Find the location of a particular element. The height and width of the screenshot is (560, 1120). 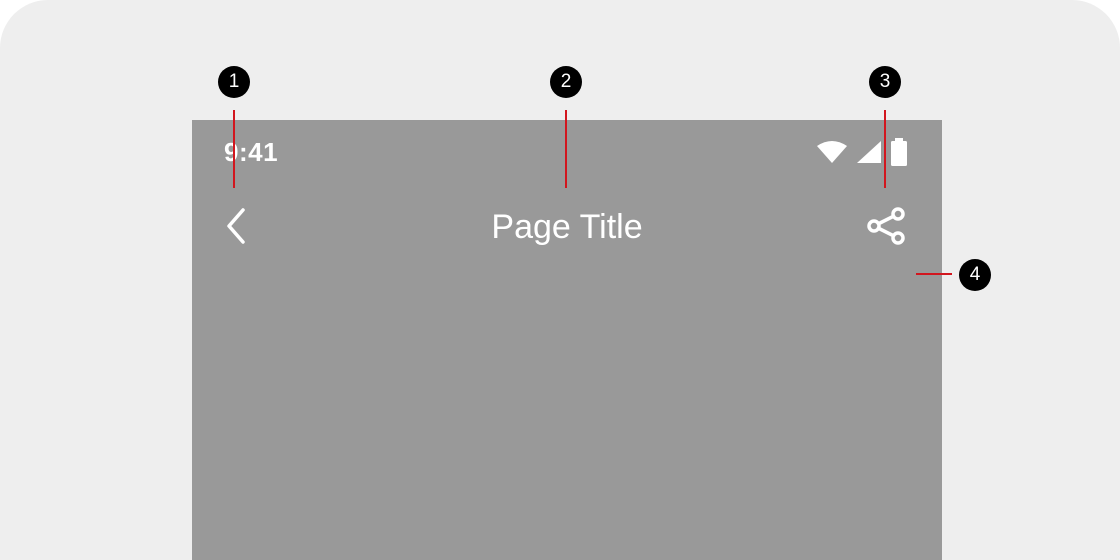

page-title: Page Title is located at coordinates (567, 227).